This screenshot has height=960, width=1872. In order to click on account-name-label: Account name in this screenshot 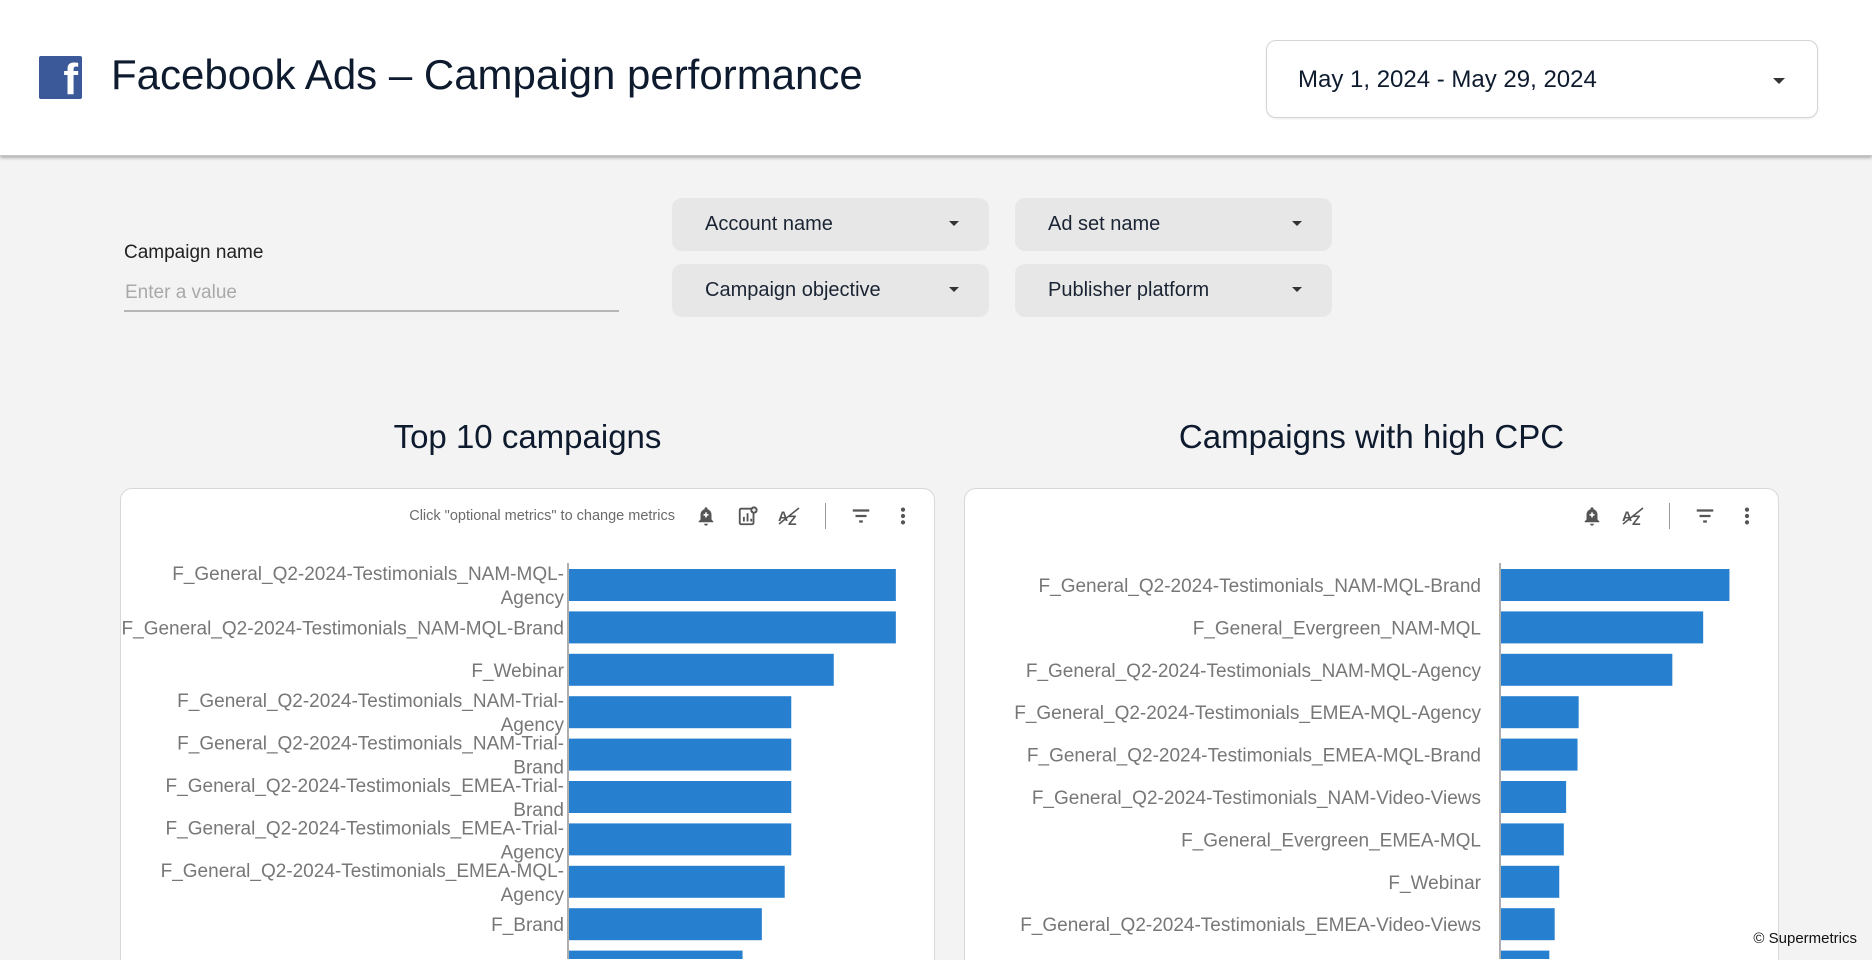, I will do `click(769, 224)`.